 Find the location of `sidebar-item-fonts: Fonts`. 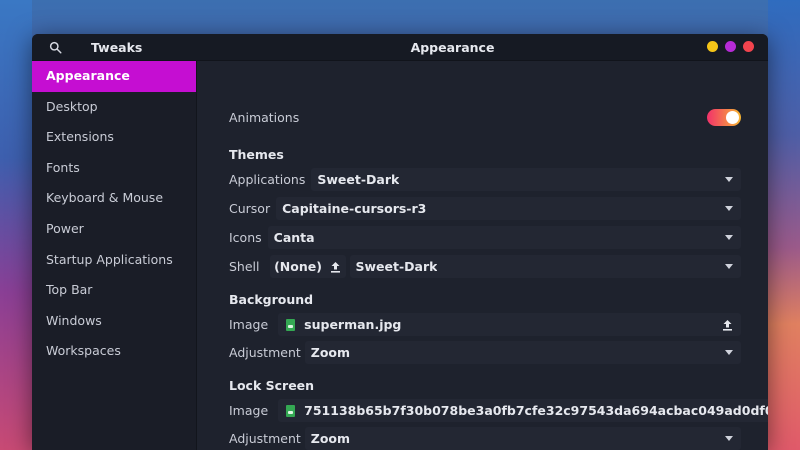

sidebar-item-fonts: Fonts is located at coordinates (114, 168).